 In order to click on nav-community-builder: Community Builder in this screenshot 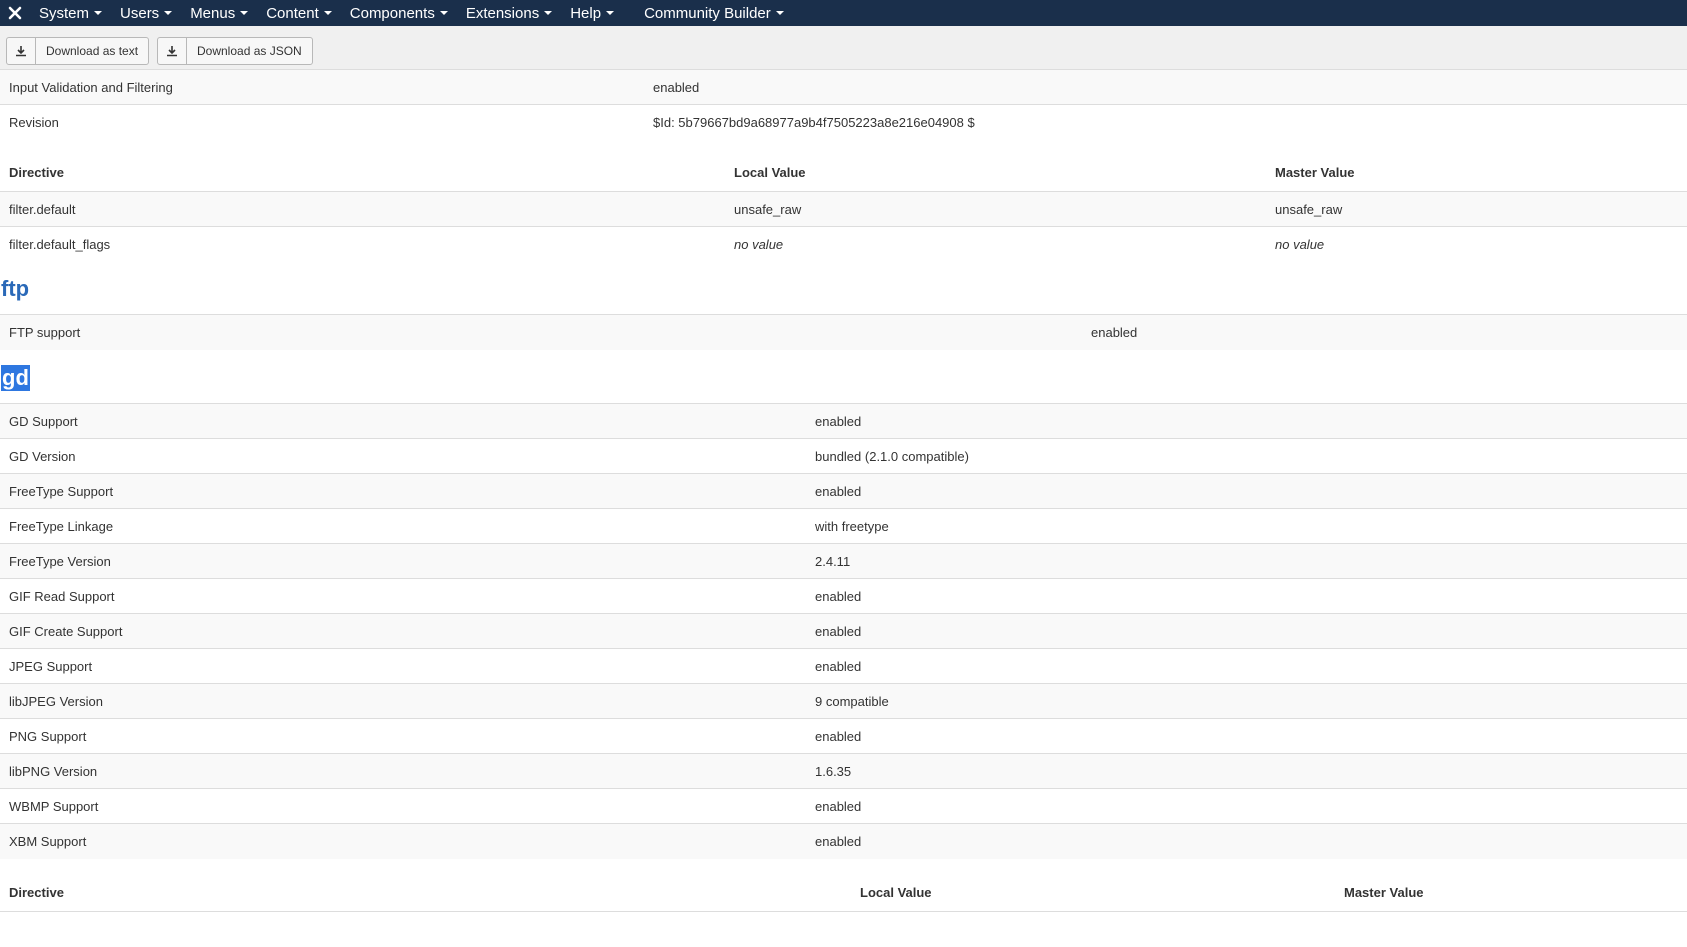, I will do `click(714, 13)`.